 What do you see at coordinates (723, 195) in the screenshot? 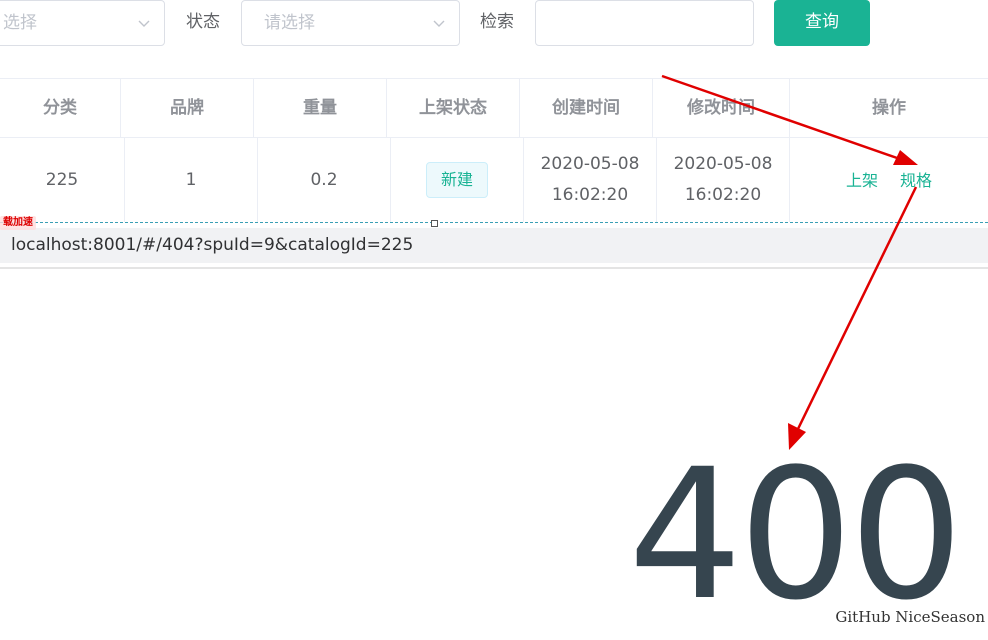
I see `modified-time: 16:02:20` at bounding box center [723, 195].